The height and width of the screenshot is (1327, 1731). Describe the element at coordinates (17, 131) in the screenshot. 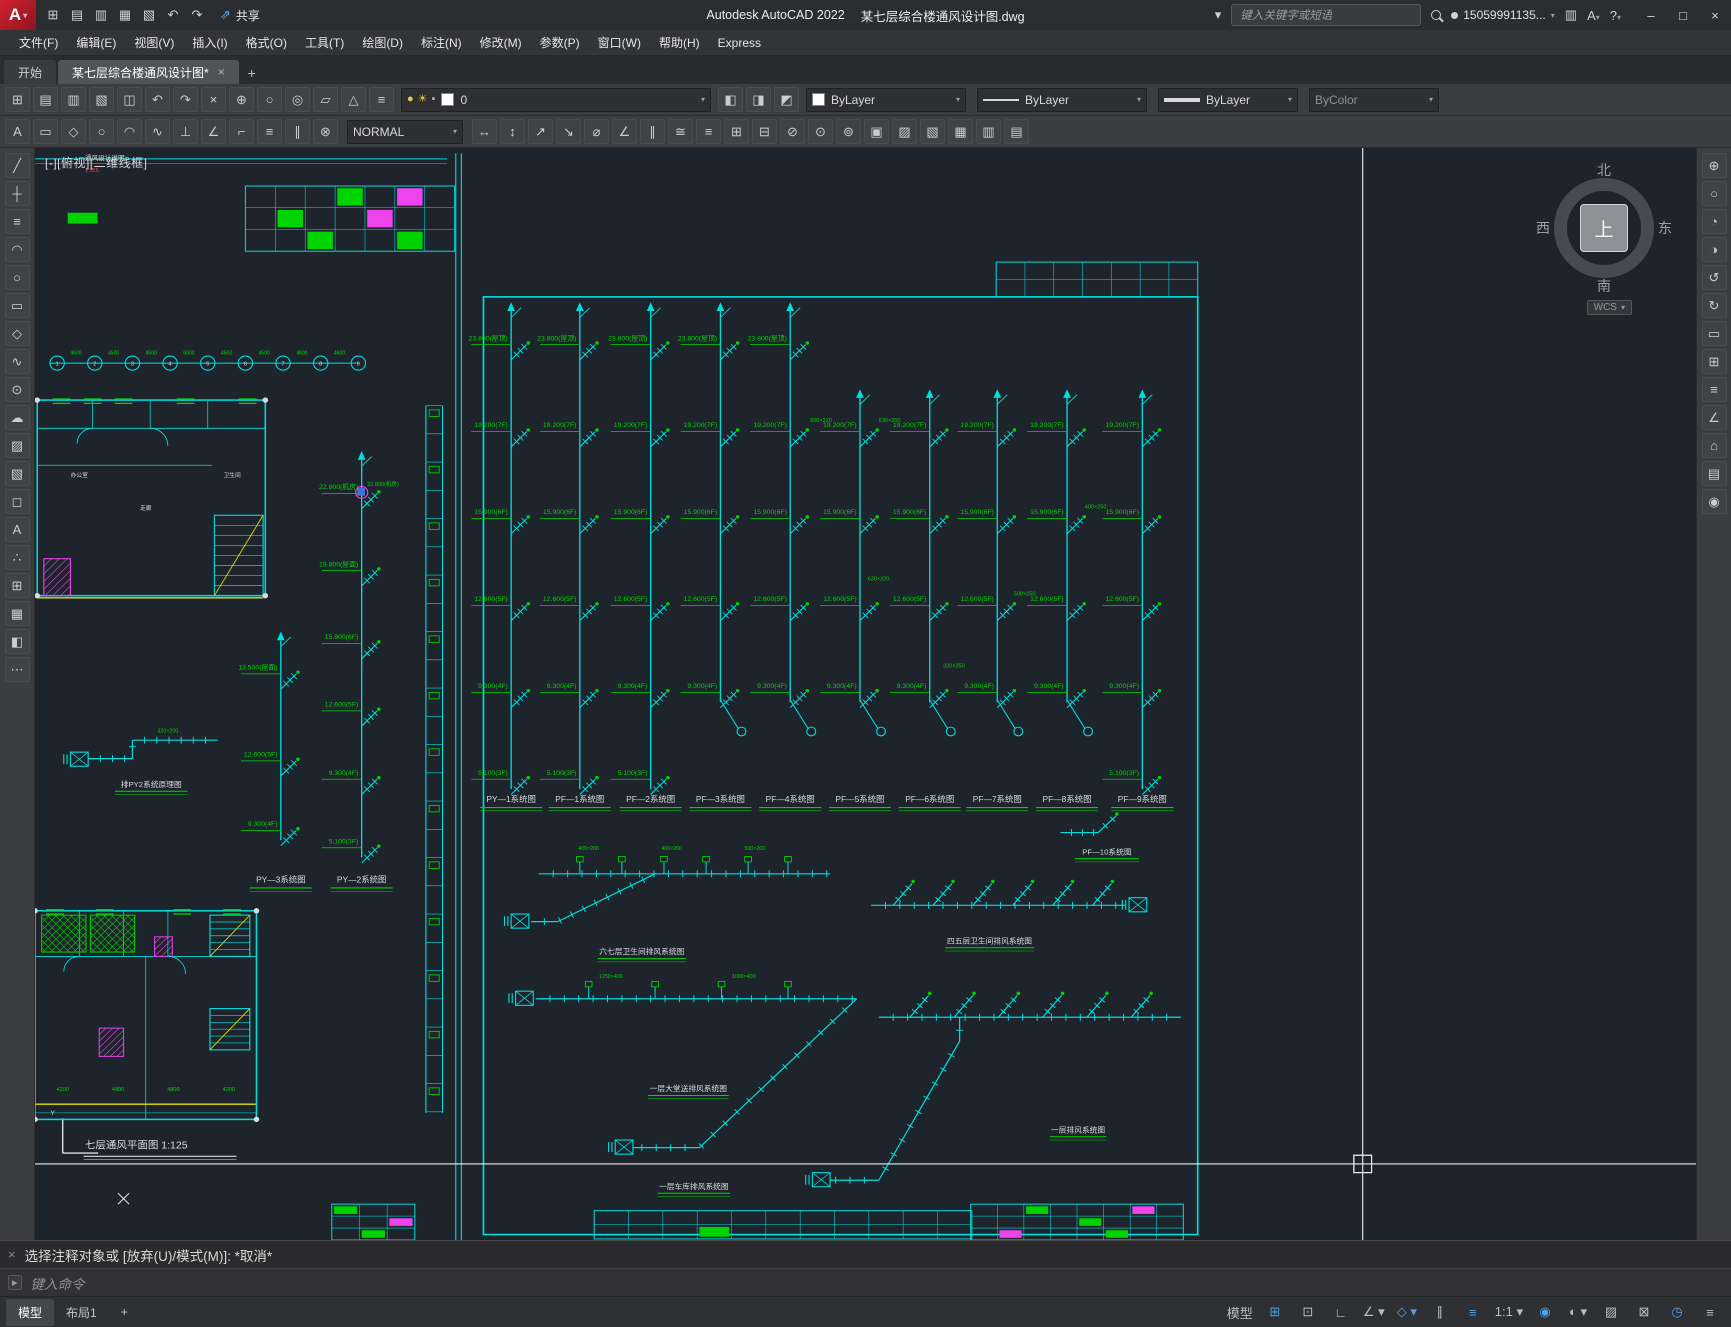

I see `text-icon: A` at that location.